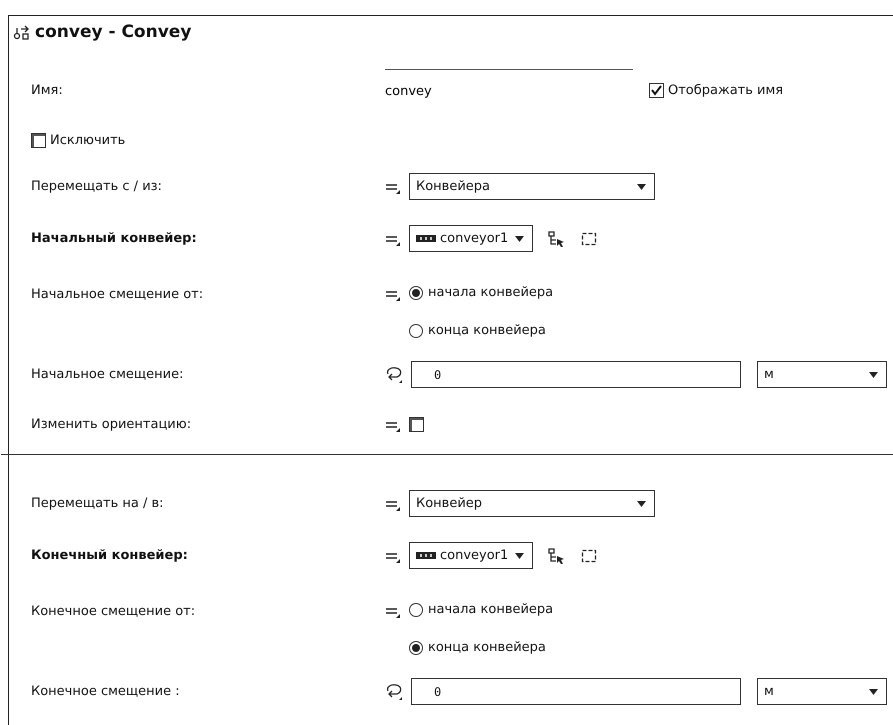 The height and width of the screenshot is (725, 893). Describe the element at coordinates (113, 32) in the screenshot. I see `panel-title: convey - Convey` at that location.